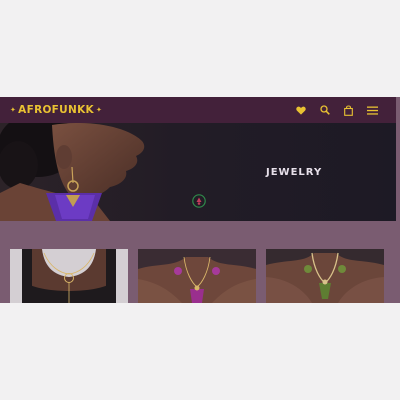 This screenshot has height=400, width=400. Describe the element at coordinates (99, 110) in the screenshot. I see `logo-star-right: ✦` at that location.